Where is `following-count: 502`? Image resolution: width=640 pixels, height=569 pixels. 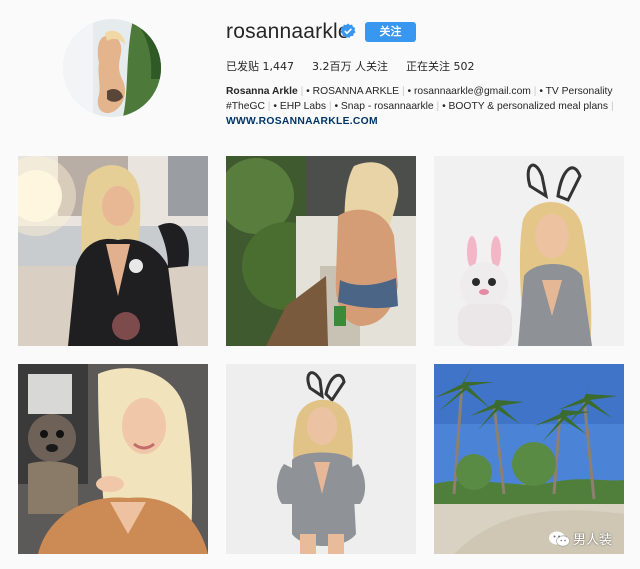 following-count: 502 is located at coordinates (464, 66).